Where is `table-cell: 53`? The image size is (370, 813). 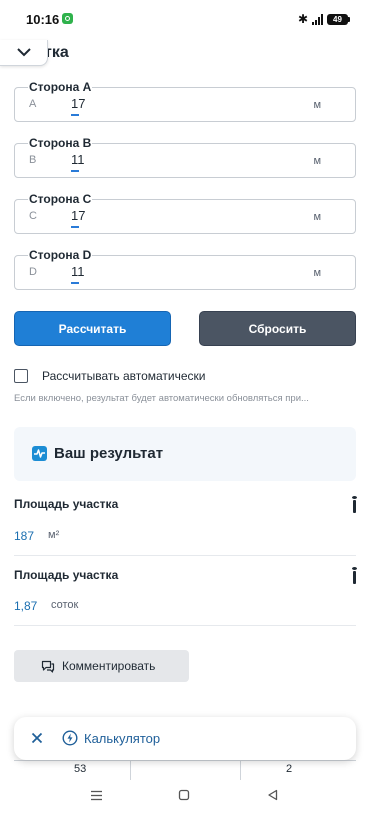
table-cell: 53 is located at coordinates (80, 769).